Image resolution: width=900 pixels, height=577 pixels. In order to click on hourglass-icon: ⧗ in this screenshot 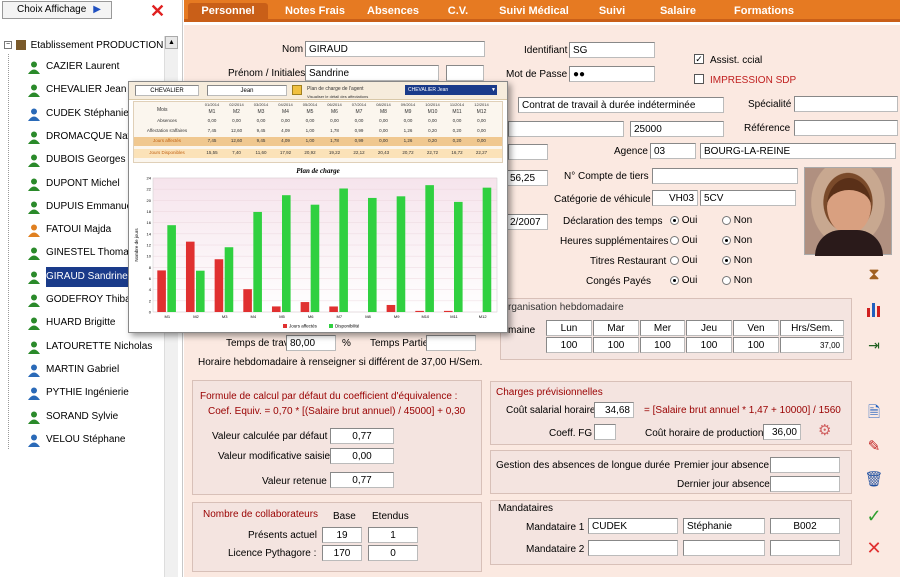, I will do `click(874, 275)`.